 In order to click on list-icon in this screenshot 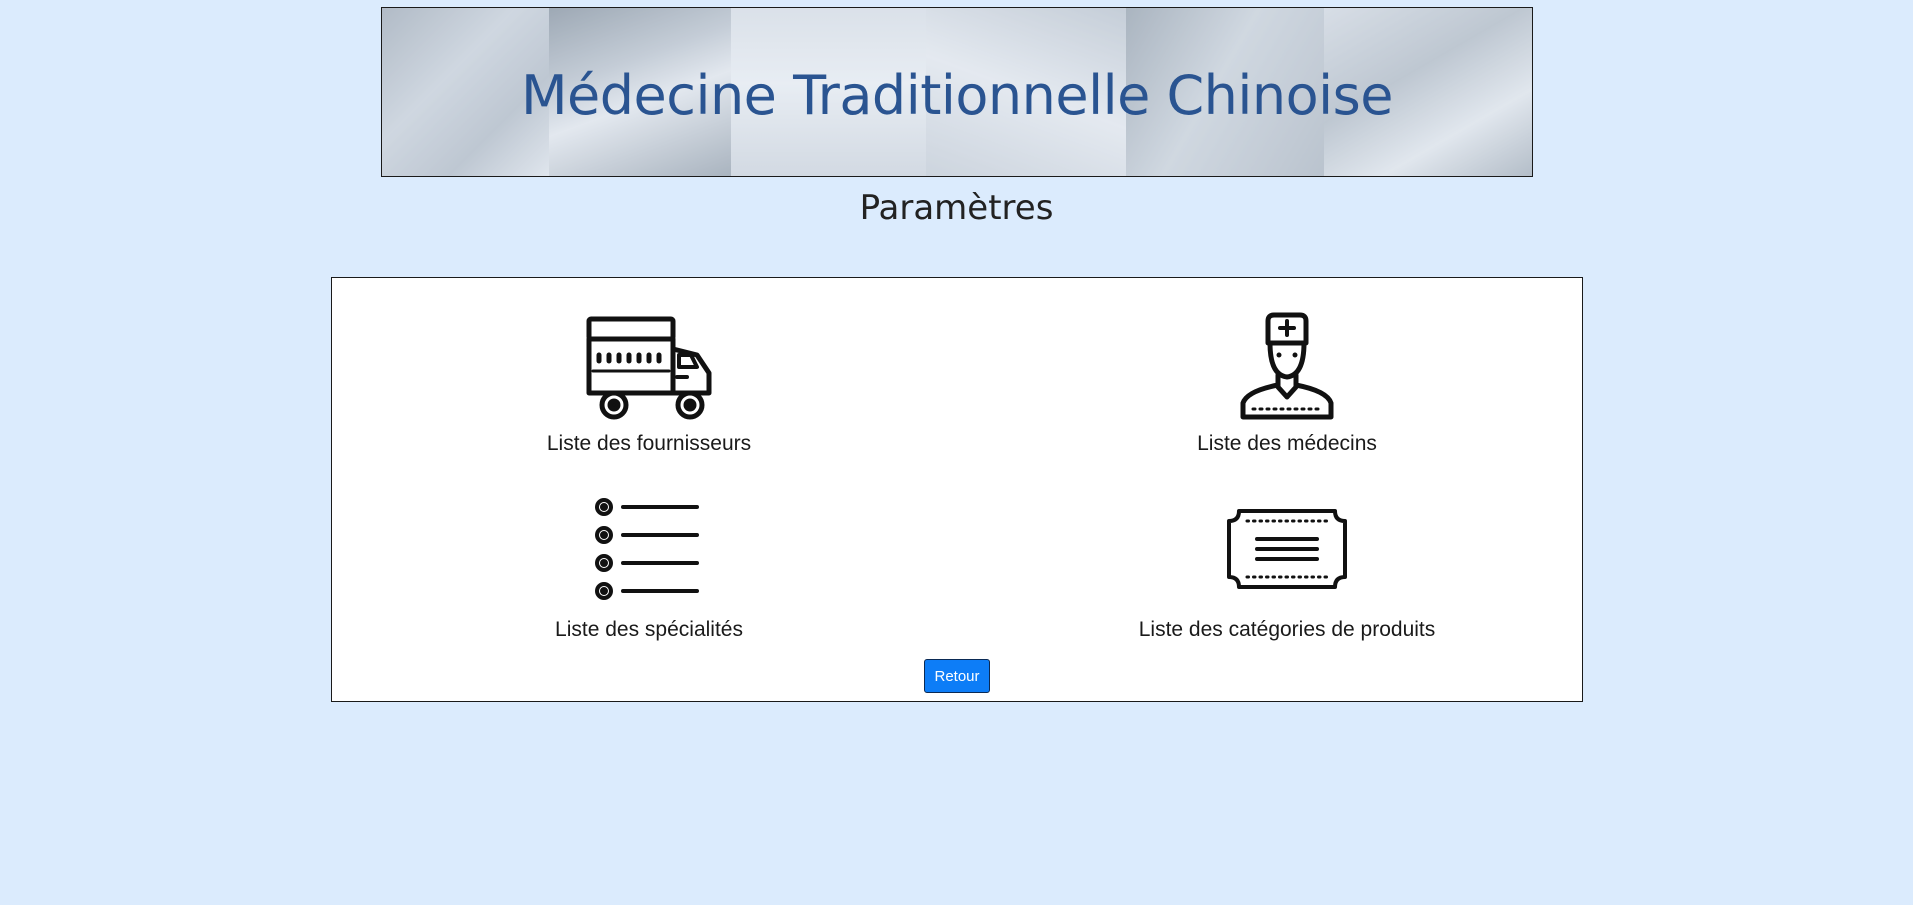, I will do `click(647, 549)`.